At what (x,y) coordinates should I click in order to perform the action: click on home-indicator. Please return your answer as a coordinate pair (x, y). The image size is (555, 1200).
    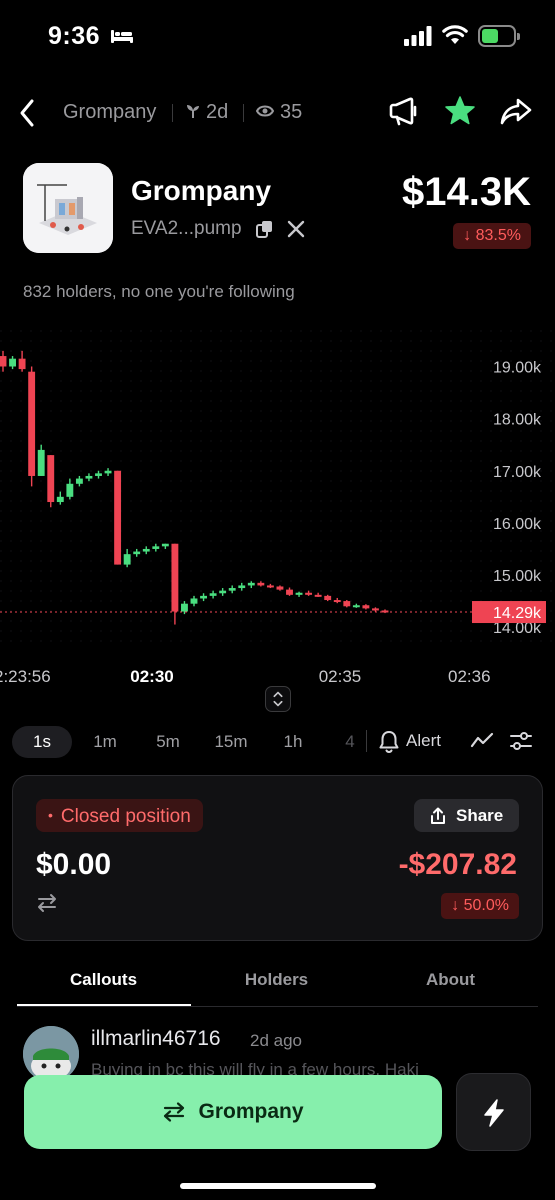
    Looking at the image, I should click on (278, 1186).